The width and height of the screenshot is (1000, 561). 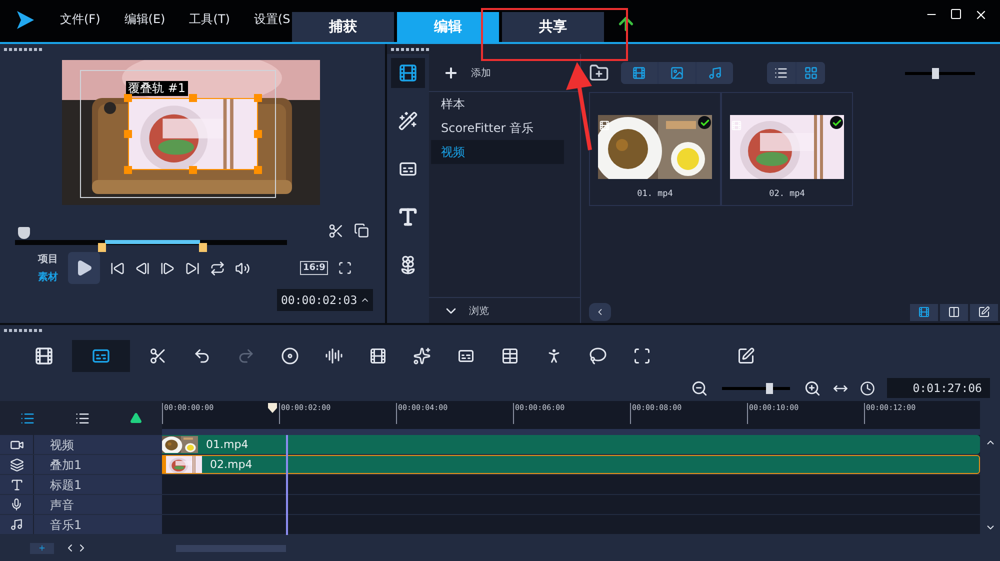 I want to click on zoom-out-icon, so click(x=699, y=388).